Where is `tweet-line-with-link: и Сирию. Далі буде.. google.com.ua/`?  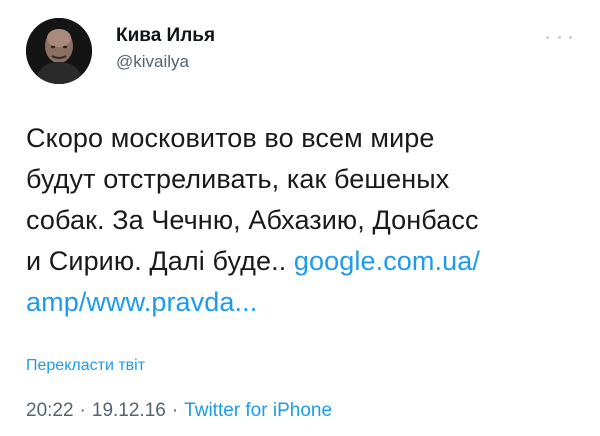 tweet-line-with-link: и Сирию. Далі буде.. google.com.ua/ is located at coordinates (306, 261).